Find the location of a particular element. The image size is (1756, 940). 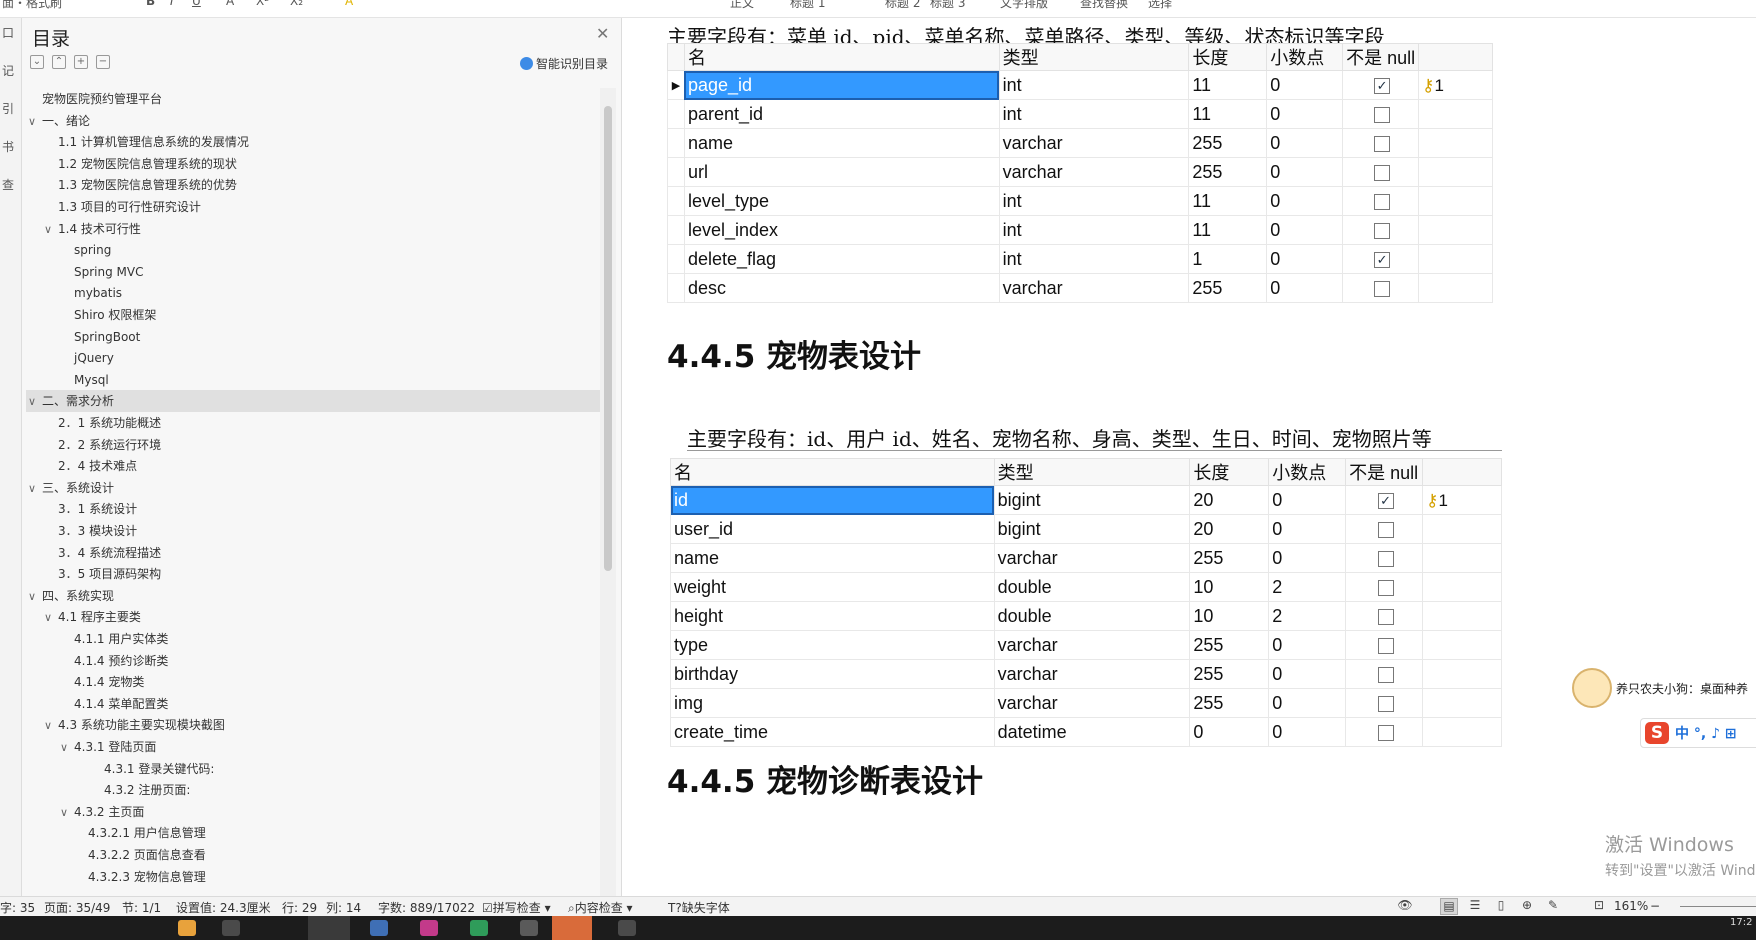

field-name-cell: level_type is located at coordinates (841, 201).